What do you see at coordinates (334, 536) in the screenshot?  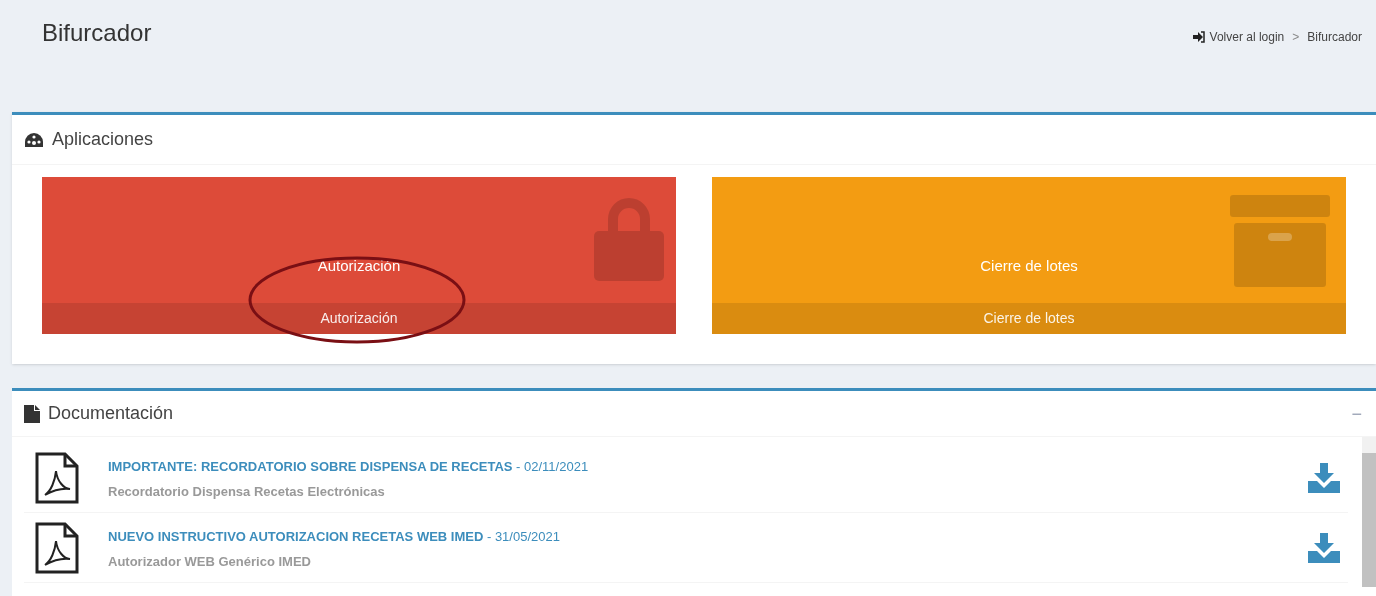 I see `document-link: NUEVO INSTRUCTIVO AUTORIZACION RECETAS WEB IMED - 31/05/2021` at bounding box center [334, 536].